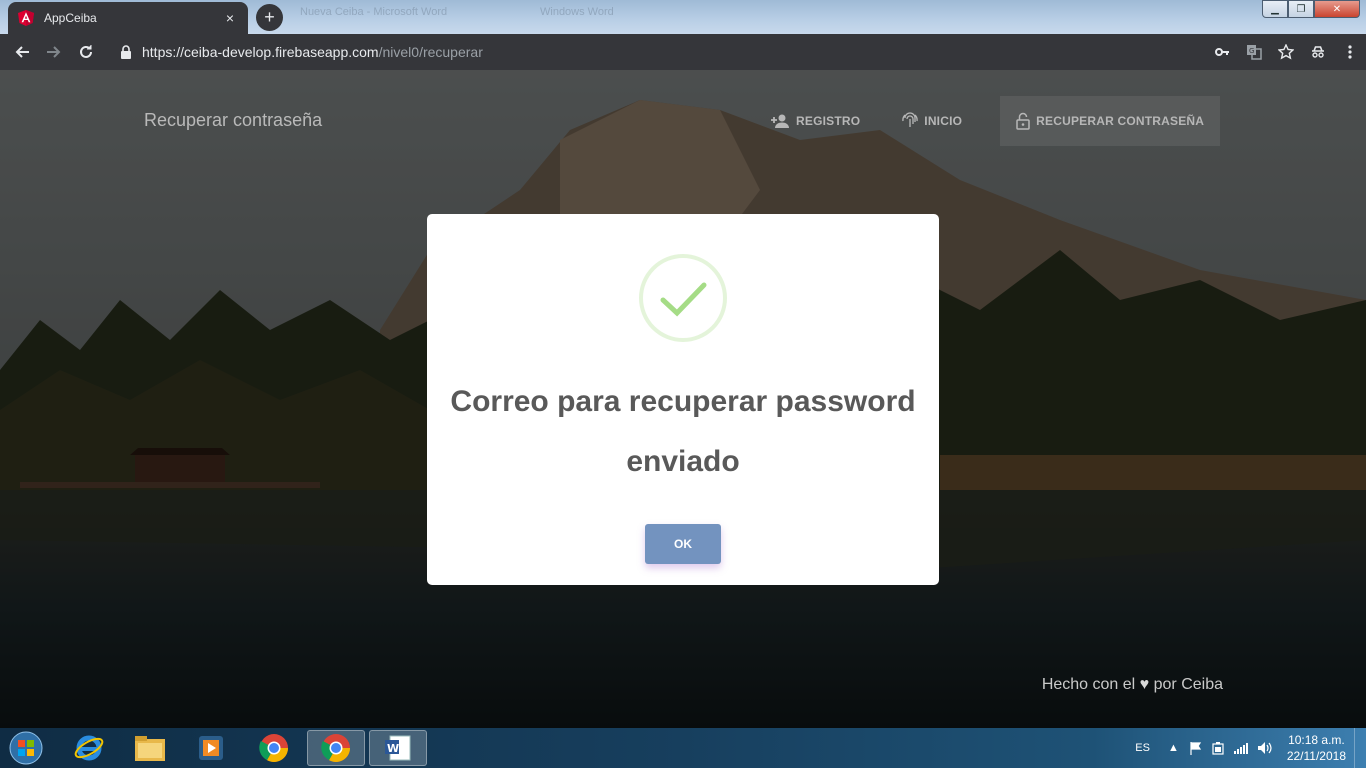 This screenshot has height=768, width=1366. I want to click on clock-time: 10:18 a.m., so click(1316, 740).